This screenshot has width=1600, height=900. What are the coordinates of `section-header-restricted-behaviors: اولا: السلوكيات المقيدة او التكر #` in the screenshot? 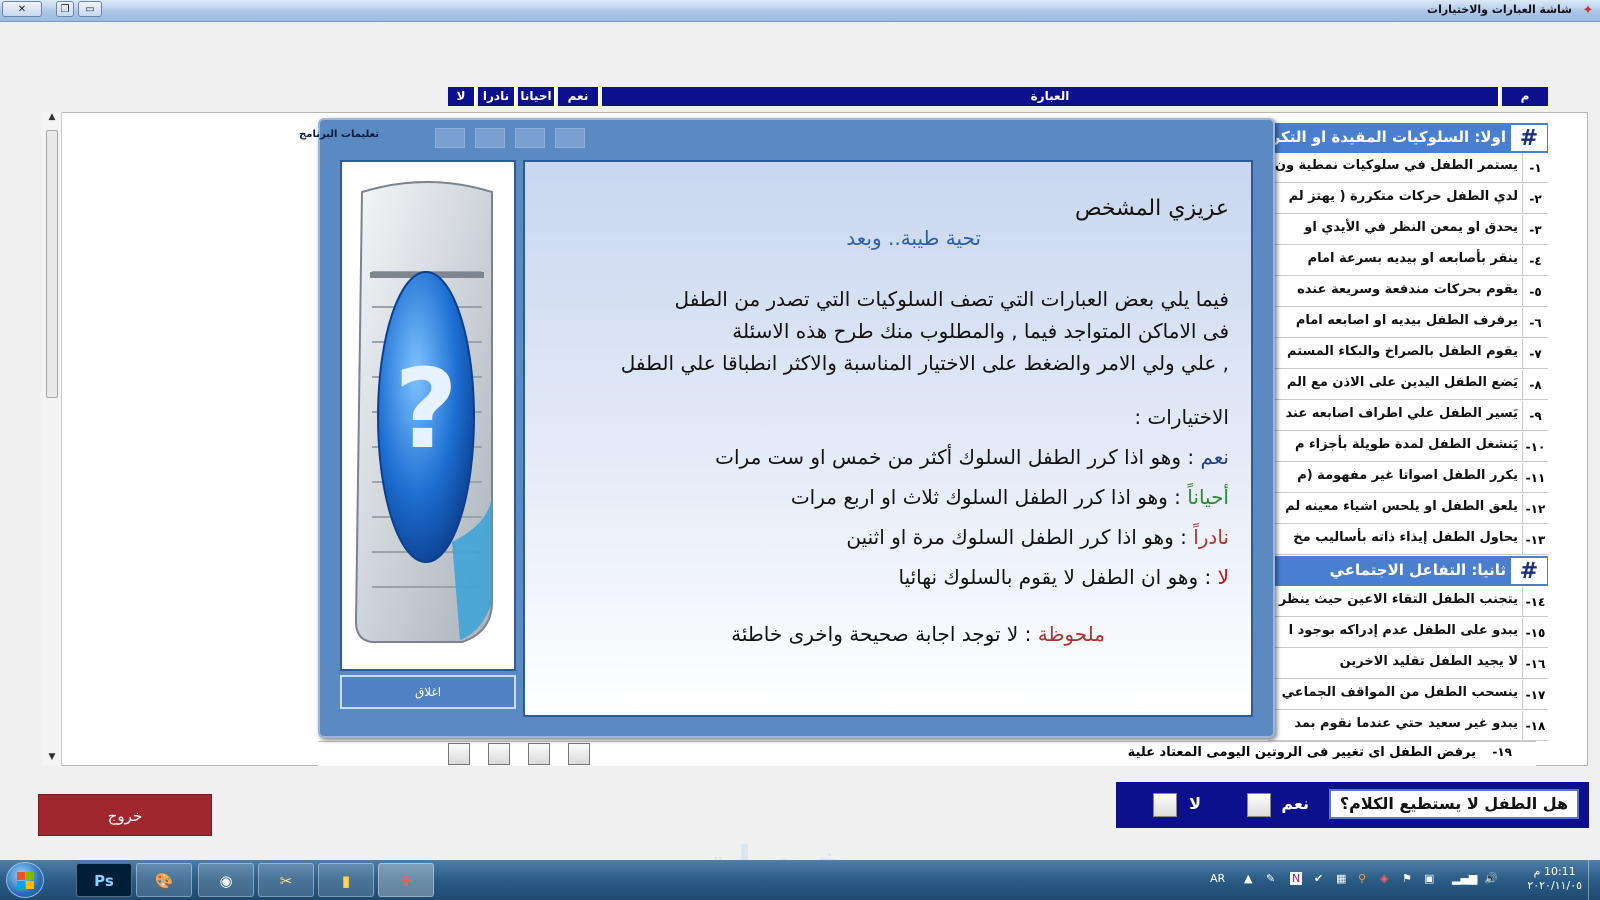 It's located at (1408, 138).